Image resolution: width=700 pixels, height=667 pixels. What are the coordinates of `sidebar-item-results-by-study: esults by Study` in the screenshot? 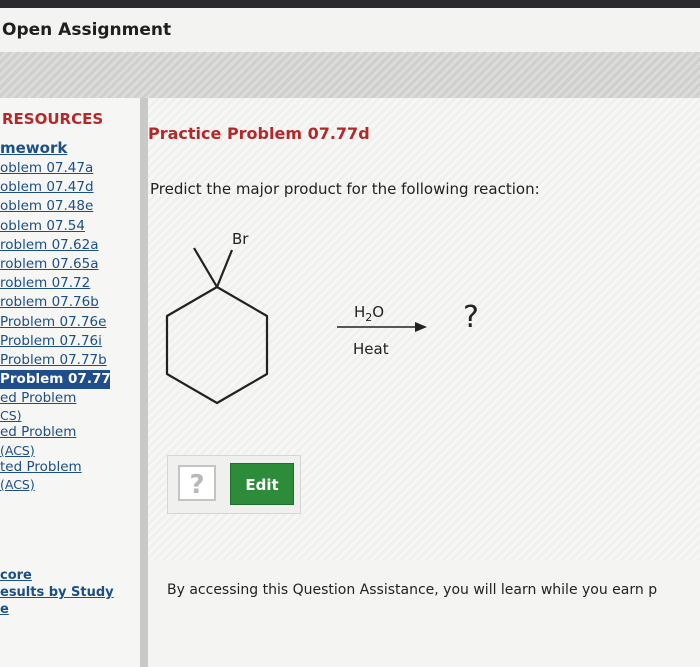 It's located at (70, 592).